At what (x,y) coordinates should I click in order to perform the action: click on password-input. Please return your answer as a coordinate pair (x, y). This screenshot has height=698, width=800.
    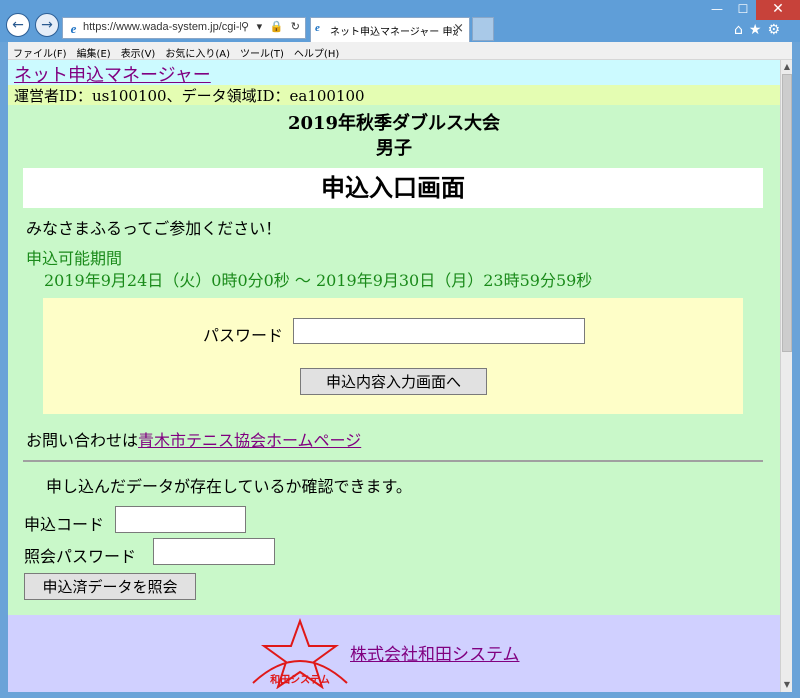
    Looking at the image, I should click on (439, 331).